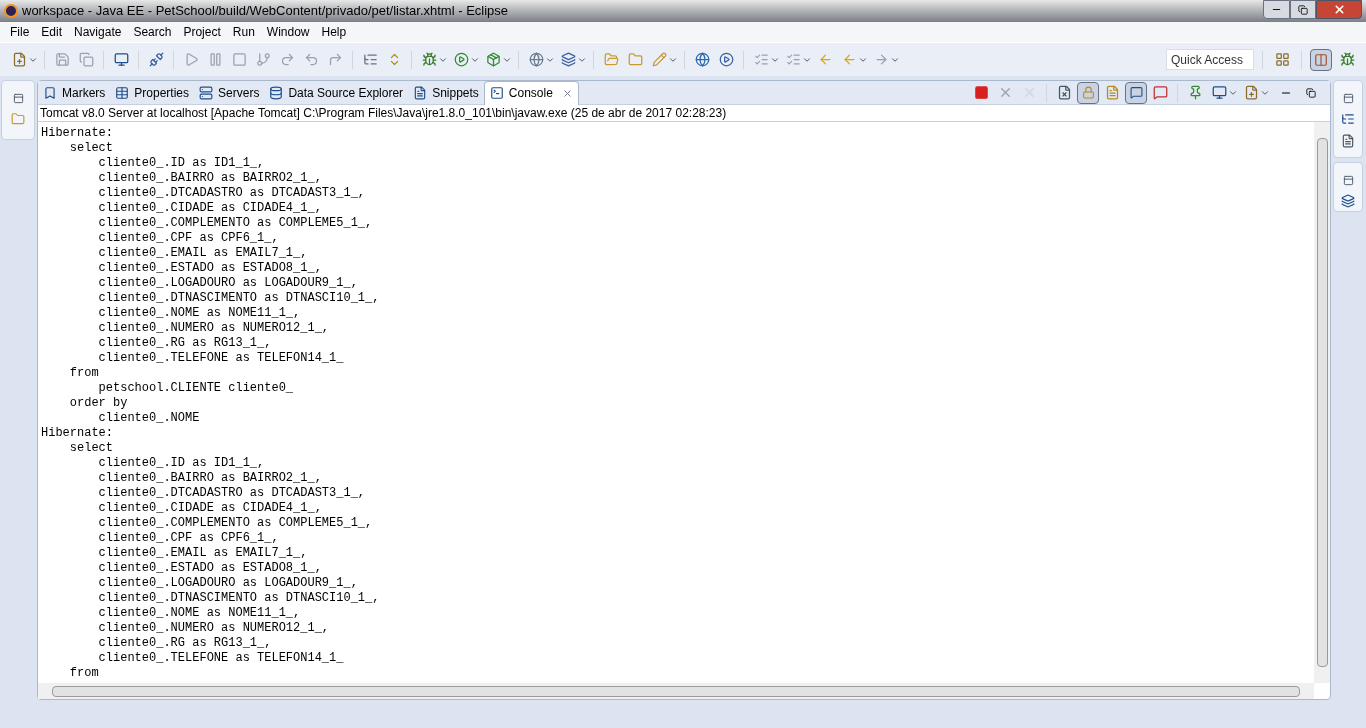  I want to click on maximize-button, so click(1303, 9).